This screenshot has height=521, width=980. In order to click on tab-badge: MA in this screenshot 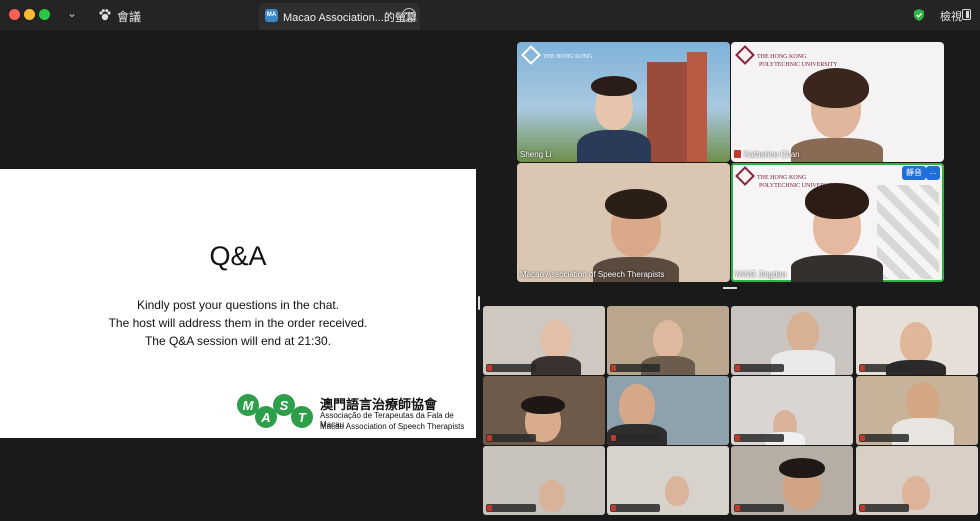, I will do `click(271, 15)`.